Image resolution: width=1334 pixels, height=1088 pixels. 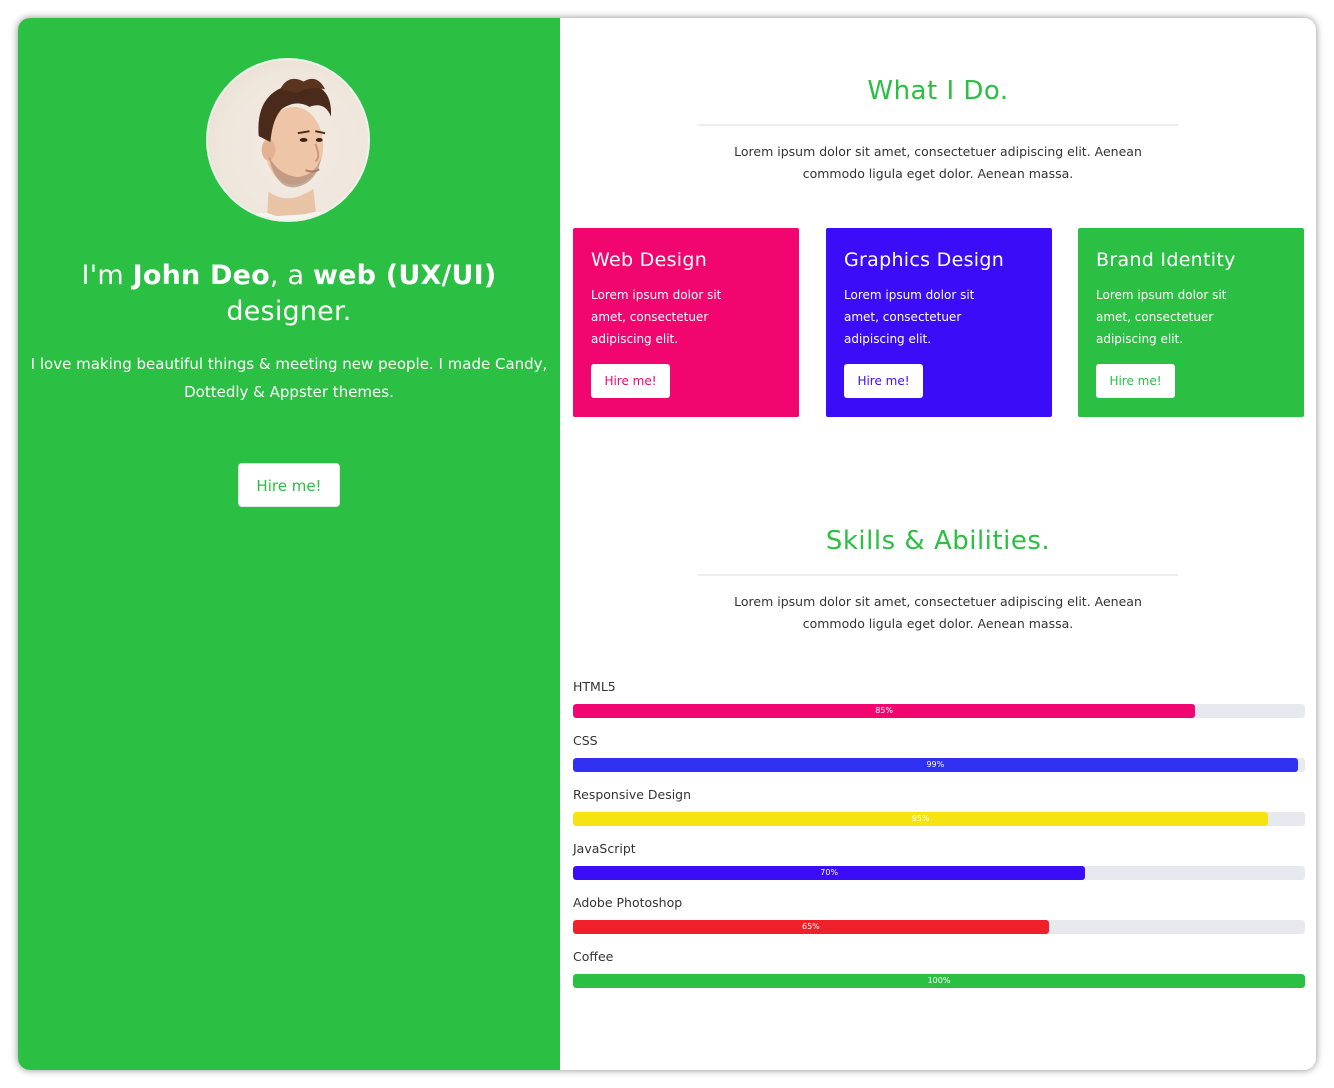 What do you see at coordinates (107, 275) in the screenshot?
I see `headline-prefix: I'm` at bounding box center [107, 275].